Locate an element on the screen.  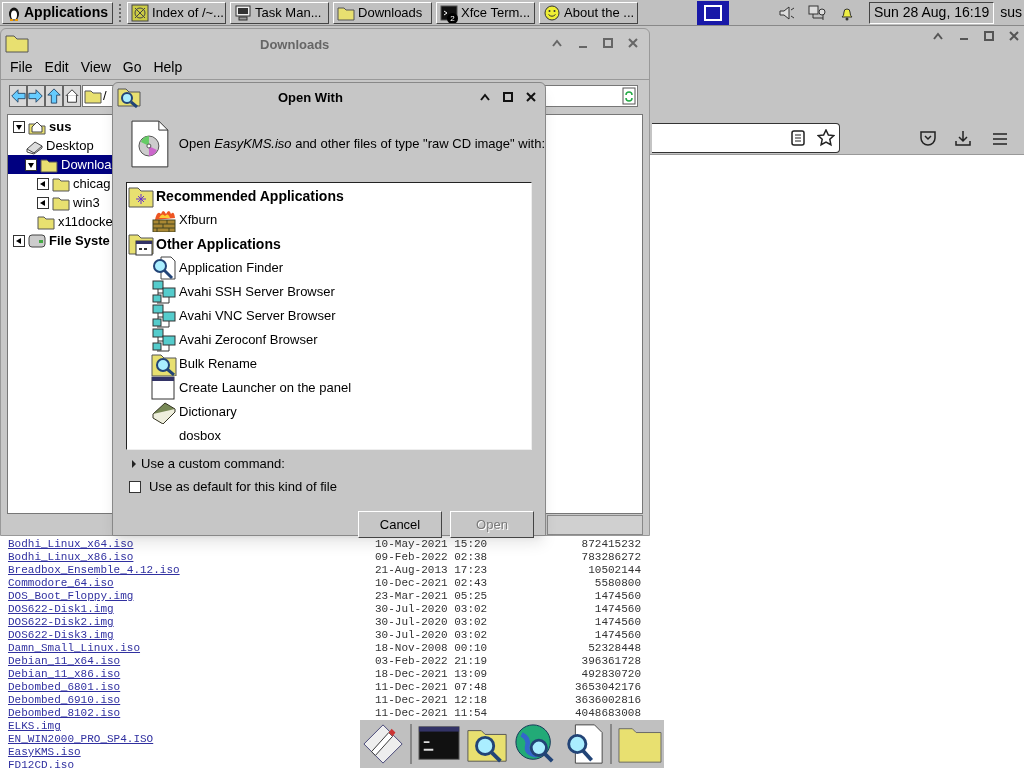
file-link: EN_WIN2000_PRO_SP4.ISO is located at coordinates (81, 739).